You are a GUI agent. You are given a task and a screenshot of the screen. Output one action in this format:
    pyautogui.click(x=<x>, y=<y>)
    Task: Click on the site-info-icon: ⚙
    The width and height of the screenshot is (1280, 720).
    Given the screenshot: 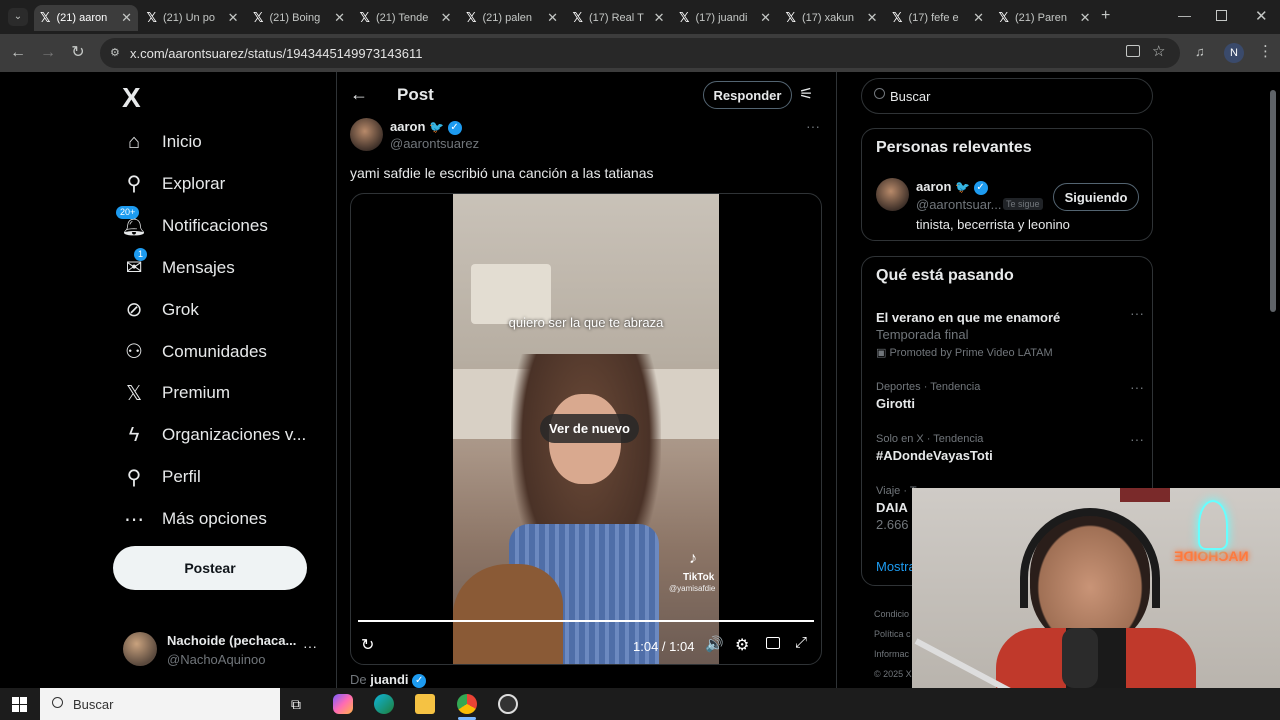 What is the action you would take?
    pyautogui.click(x=115, y=52)
    